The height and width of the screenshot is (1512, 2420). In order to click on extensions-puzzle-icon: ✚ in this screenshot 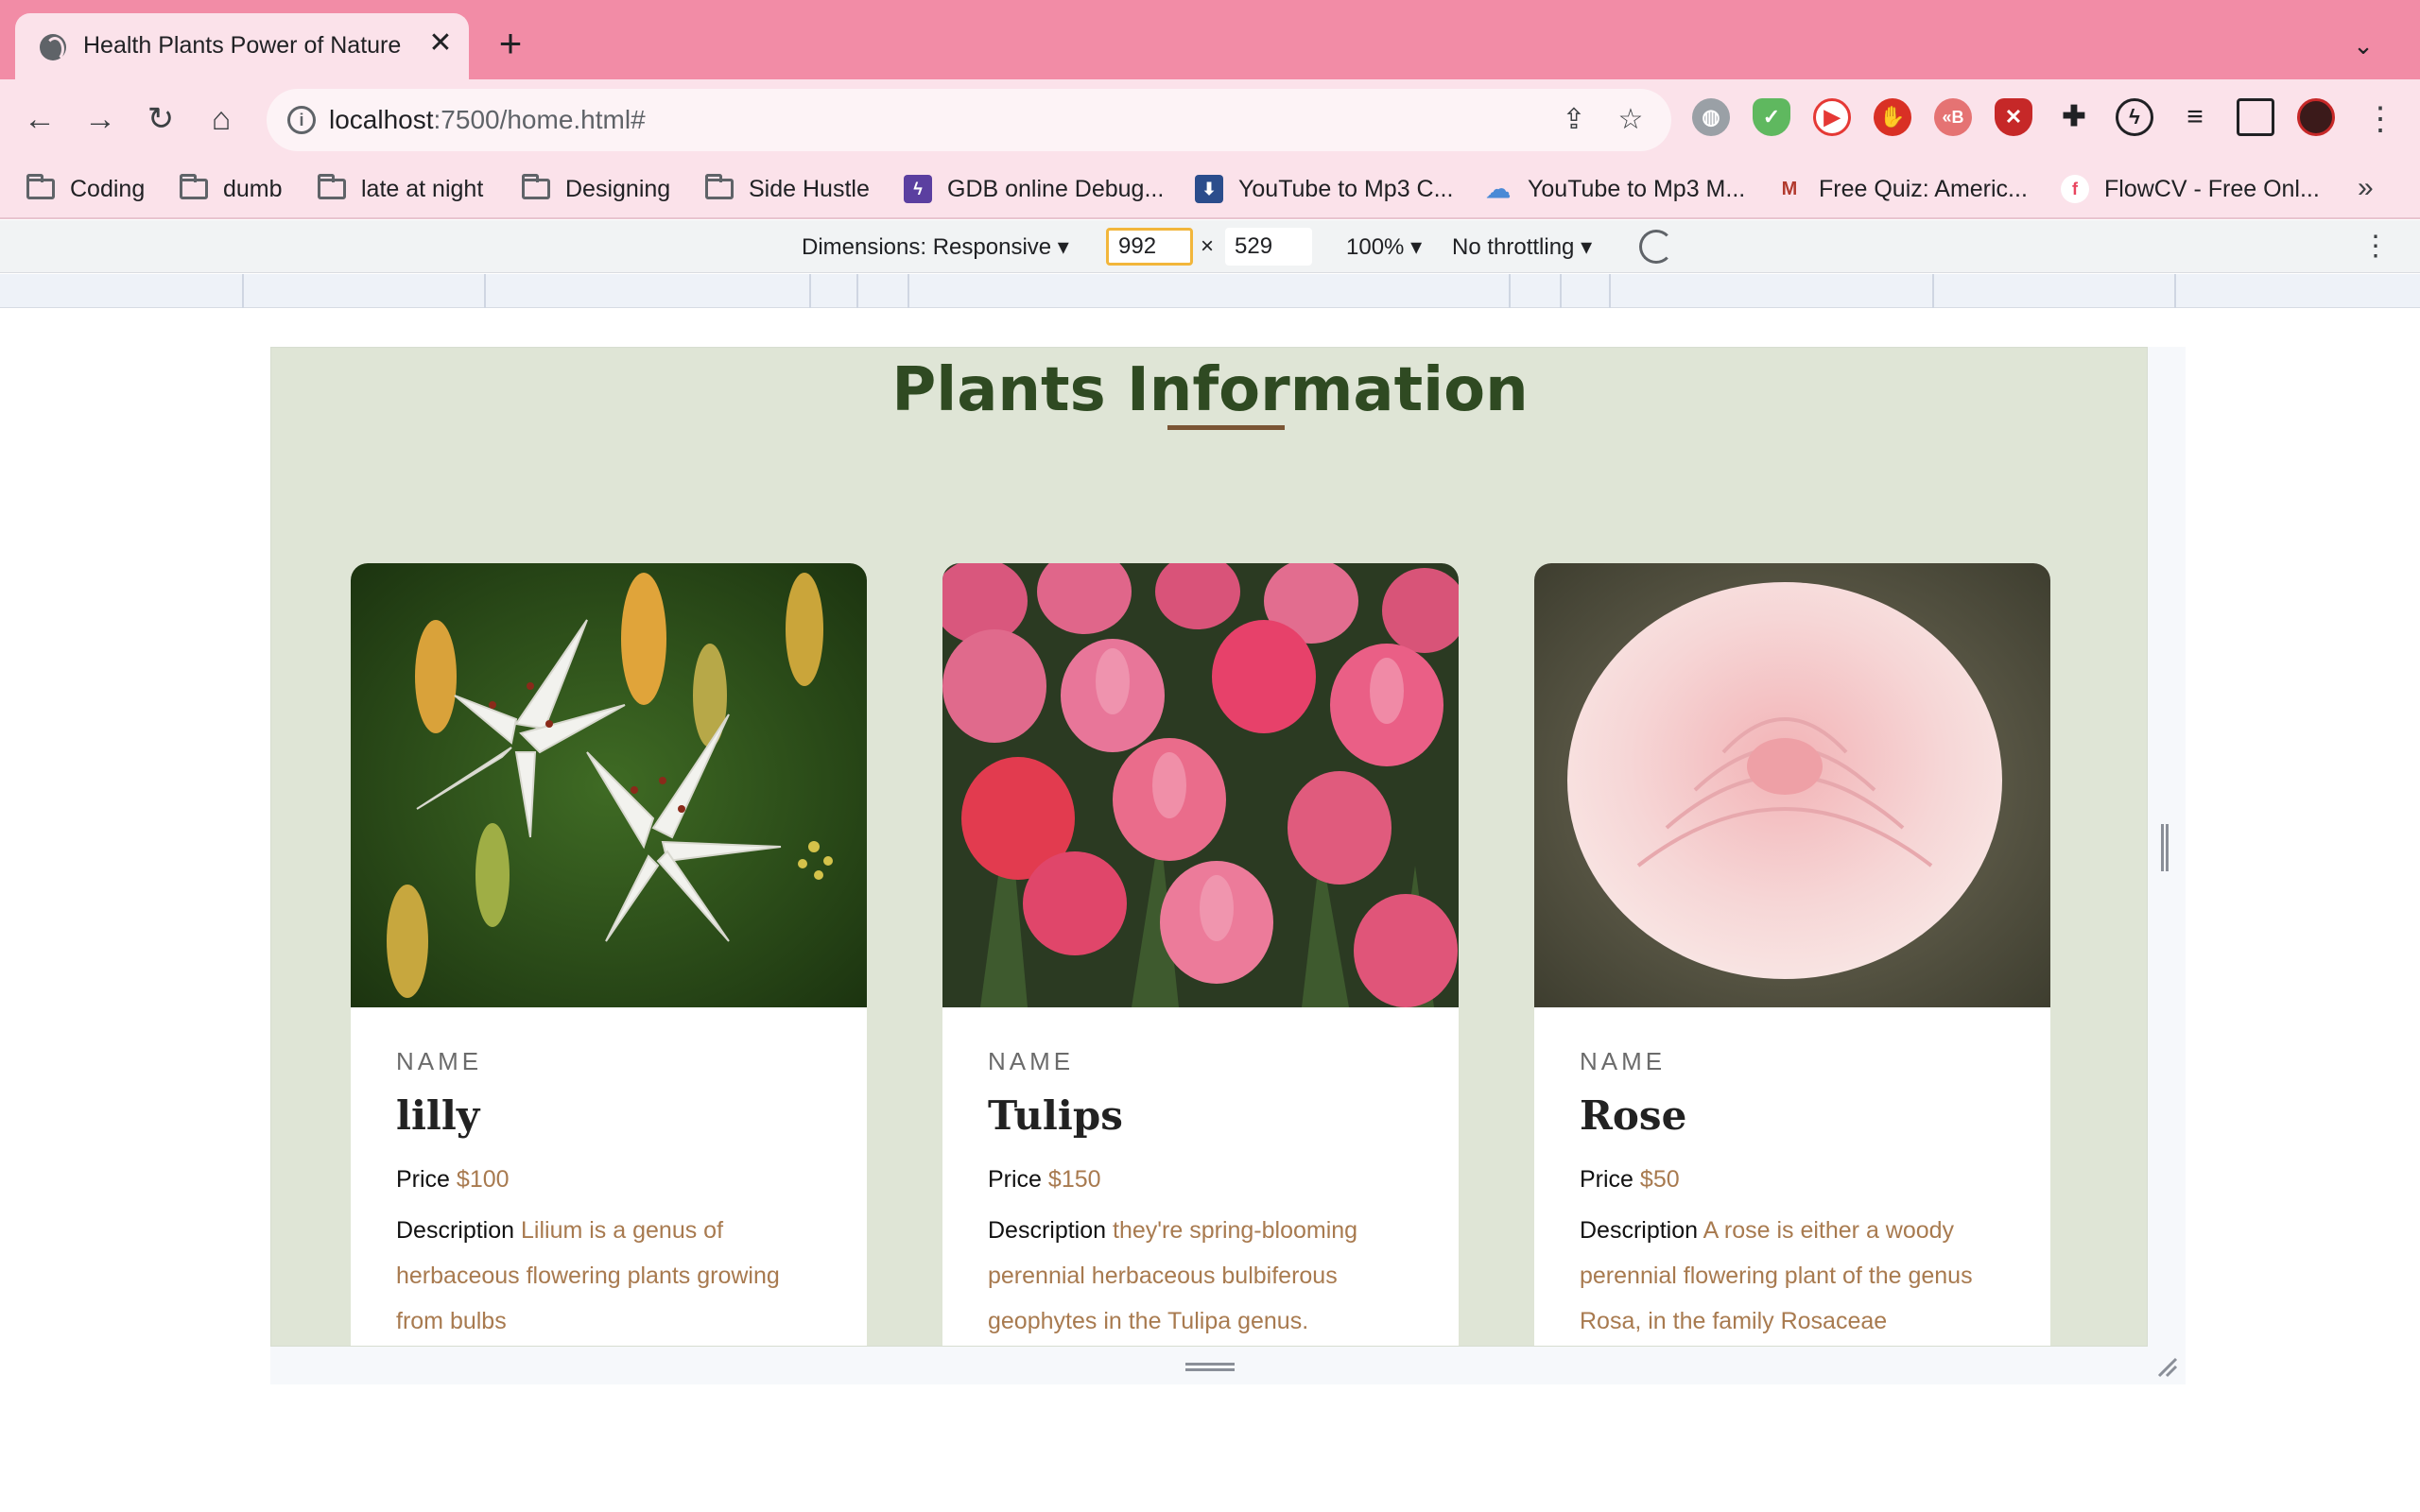, I will do `click(2074, 117)`.